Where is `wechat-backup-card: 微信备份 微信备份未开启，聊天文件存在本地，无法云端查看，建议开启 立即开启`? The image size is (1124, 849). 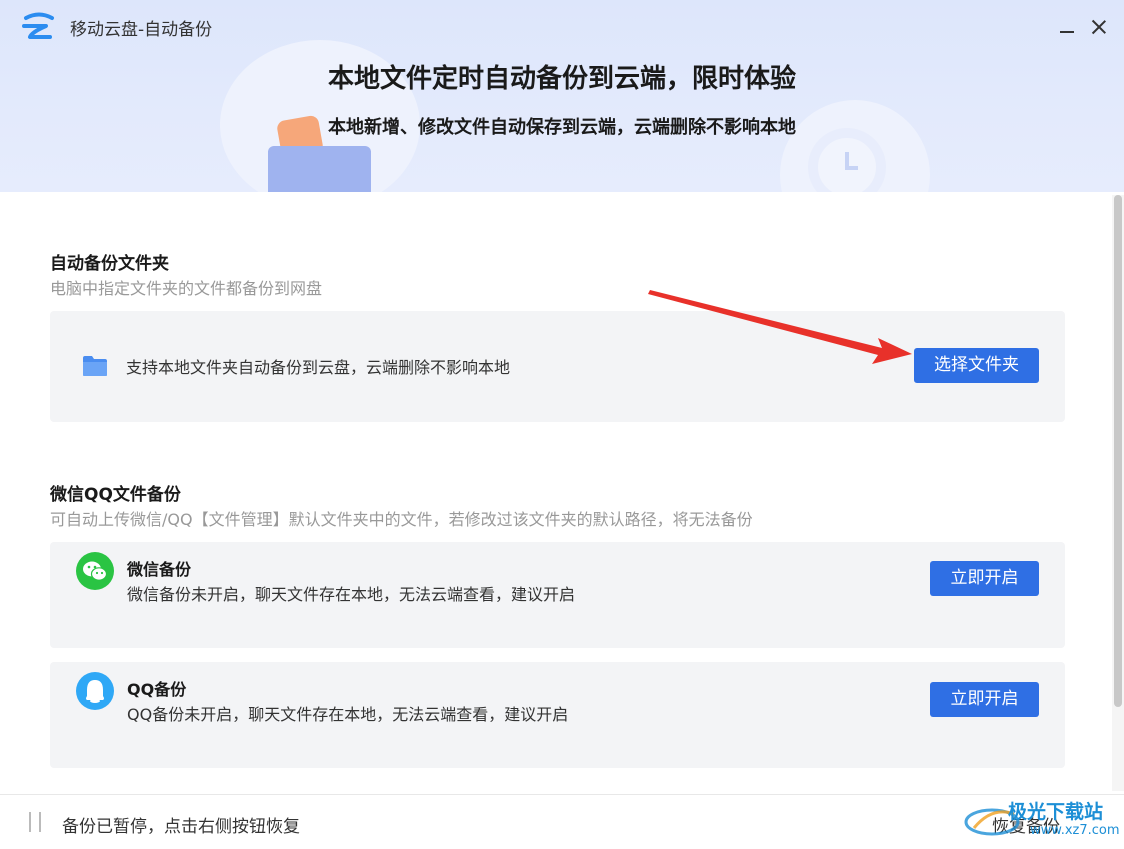
wechat-backup-card: 微信备份 微信备份未开启，聊天文件存在本地，无法云端查看，建议开启 立即开启 is located at coordinates (557, 595).